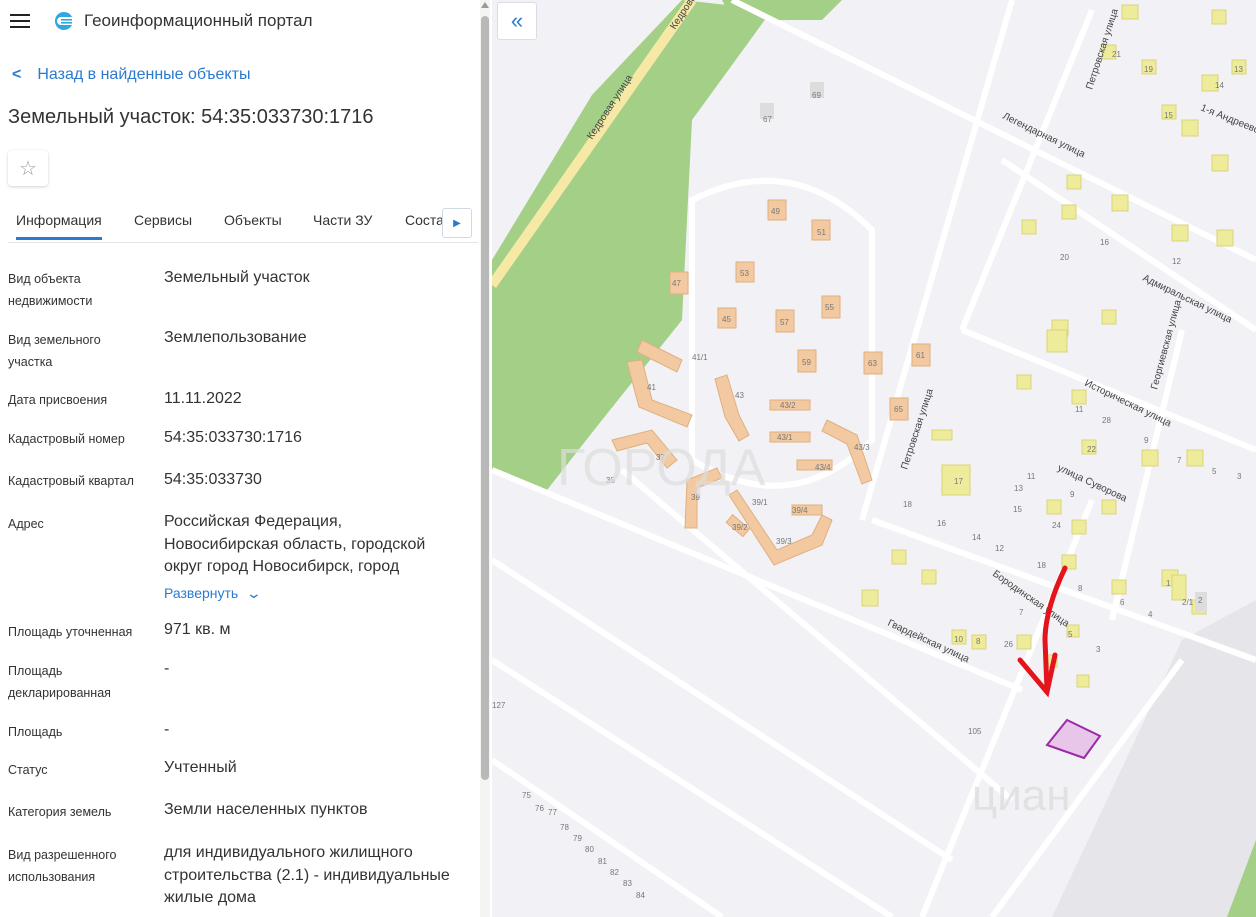 Image resolution: width=1256 pixels, height=917 pixels. I want to click on house-number: 78, so click(564, 827).